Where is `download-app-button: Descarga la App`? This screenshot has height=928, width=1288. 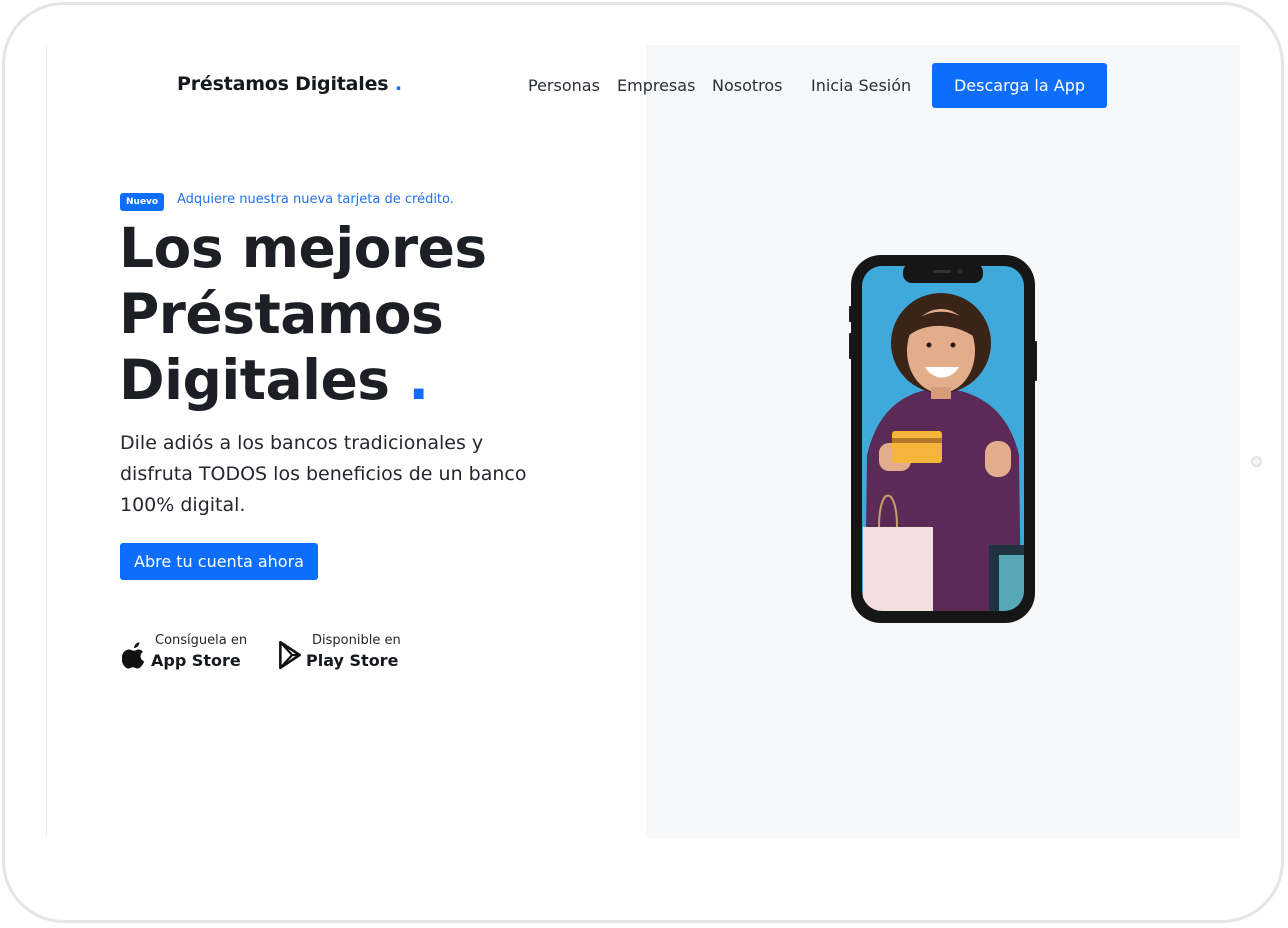 download-app-button: Descarga la App is located at coordinates (1019, 85).